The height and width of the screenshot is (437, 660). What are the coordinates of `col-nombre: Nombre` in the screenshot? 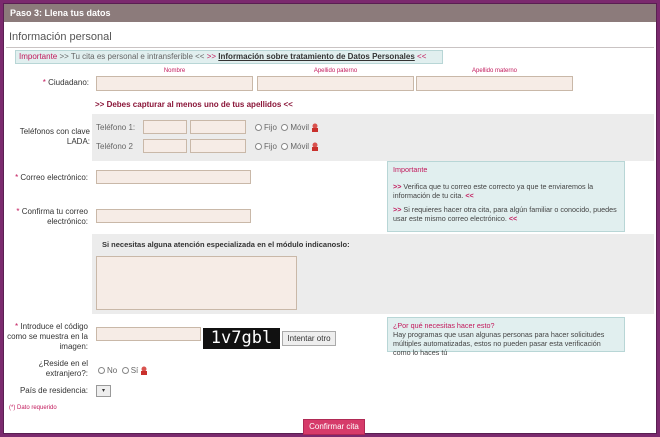 It's located at (174, 71).